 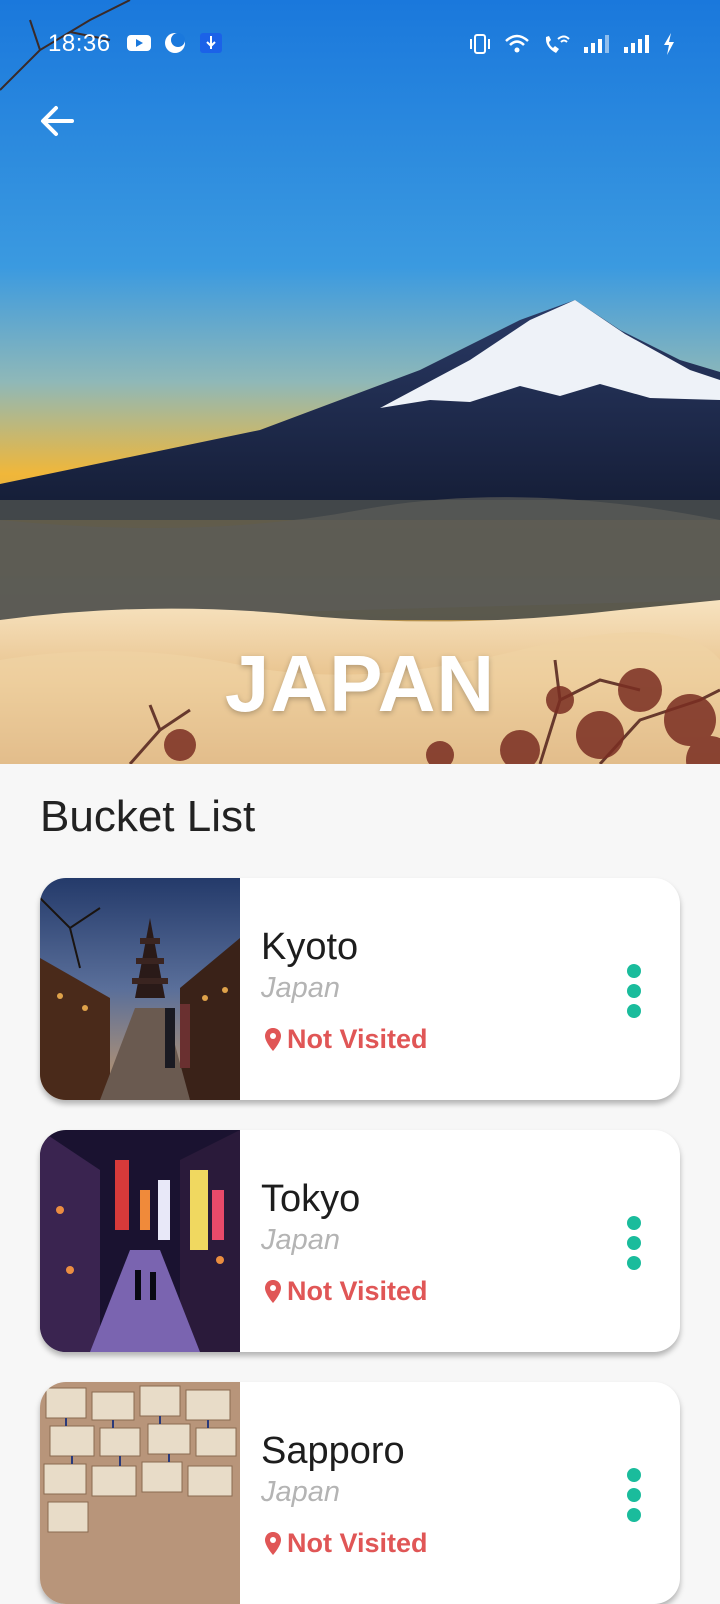 What do you see at coordinates (360, 683) in the screenshot?
I see `page-title: JAPAN` at bounding box center [360, 683].